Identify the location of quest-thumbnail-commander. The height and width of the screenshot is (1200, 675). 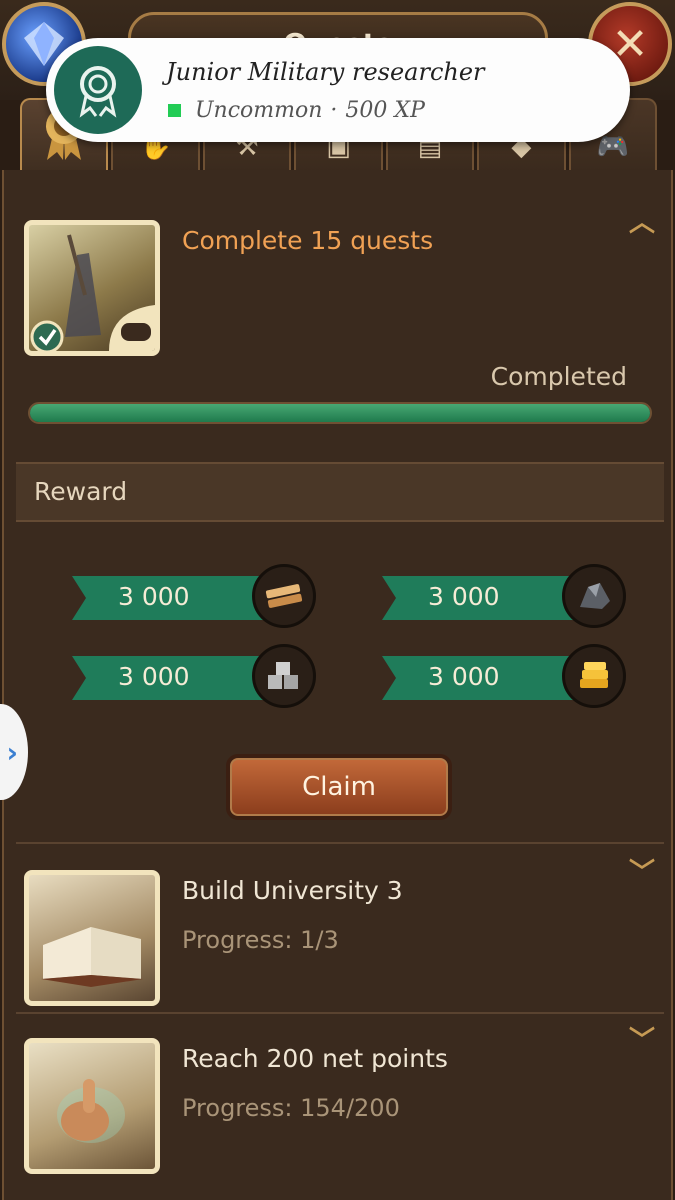
(92, 288).